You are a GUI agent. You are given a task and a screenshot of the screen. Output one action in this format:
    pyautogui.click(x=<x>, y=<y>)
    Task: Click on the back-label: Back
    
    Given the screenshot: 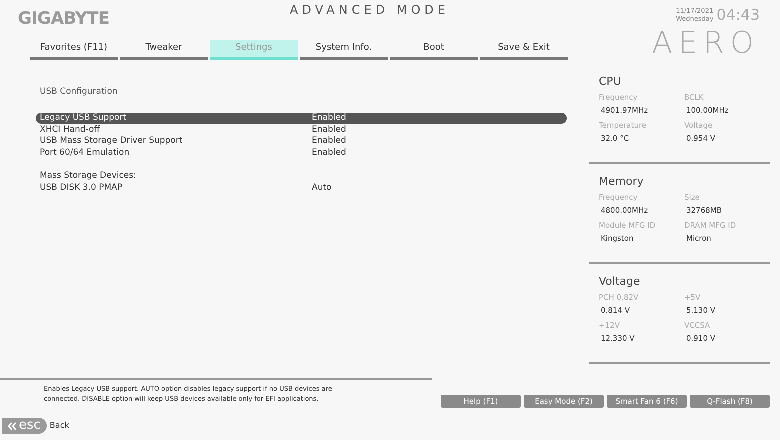 What is the action you would take?
    pyautogui.click(x=60, y=426)
    